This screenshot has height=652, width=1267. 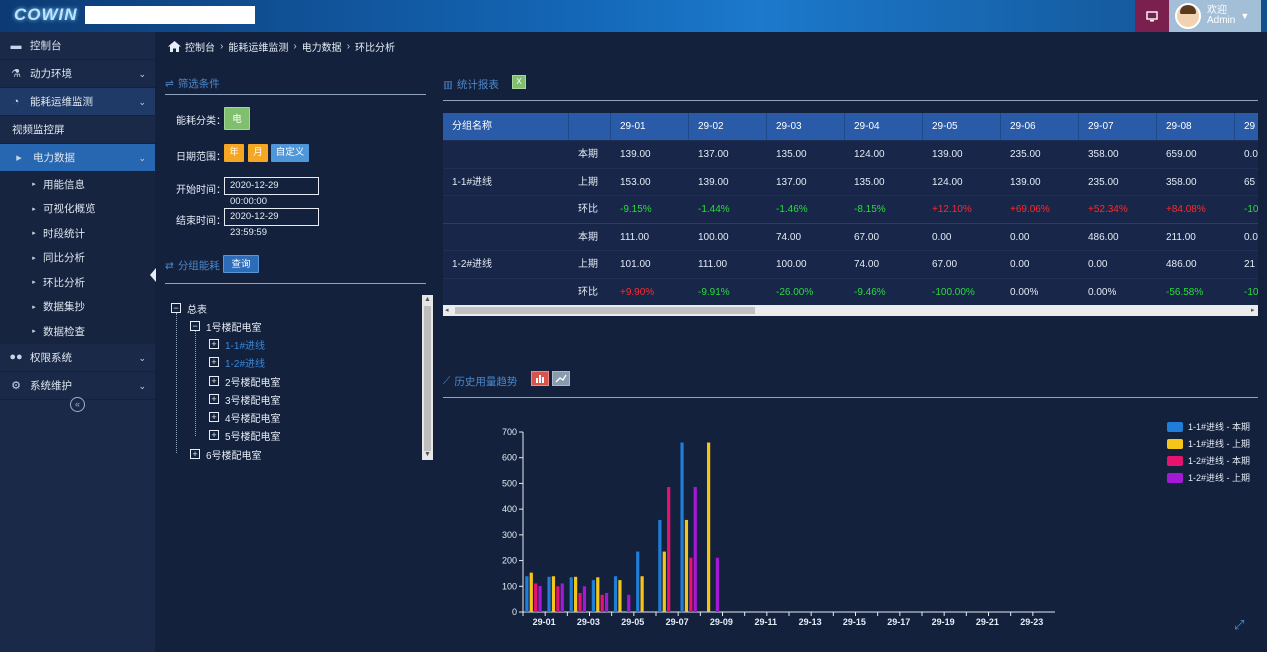 I want to click on flask-icon: ⚗, so click(x=16, y=74).